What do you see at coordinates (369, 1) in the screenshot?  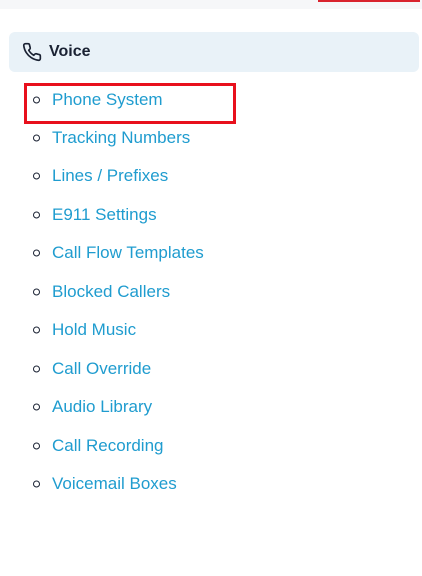 I see `top-accent-line` at bounding box center [369, 1].